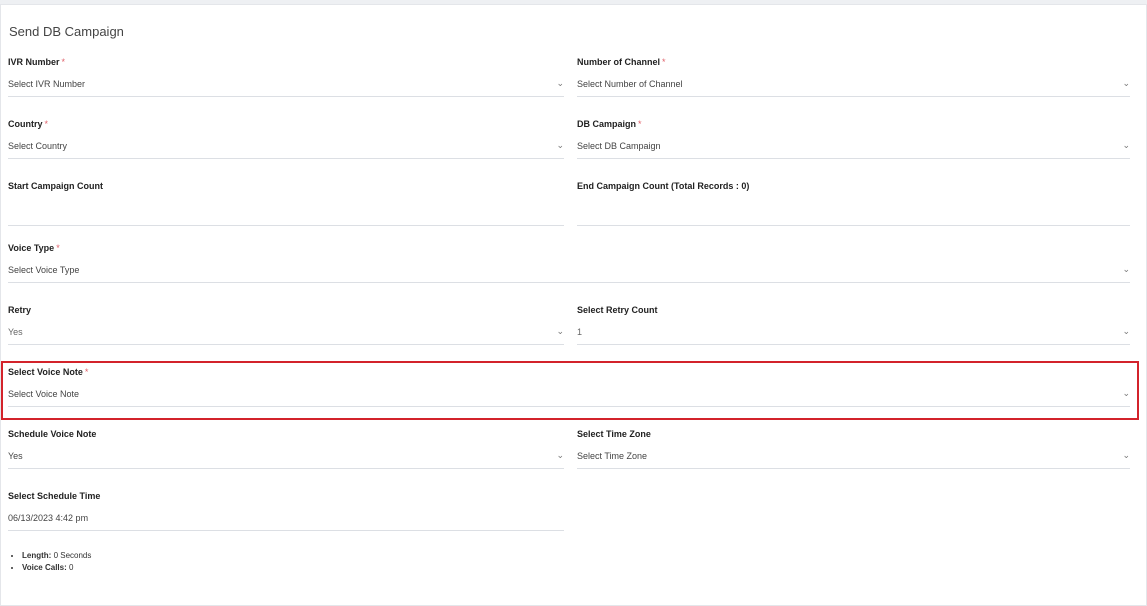 This screenshot has height=606, width=1147. Describe the element at coordinates (48, 518) in the screenshot. I see `schedule-time-value: 06/13/2023 4:42 pm` at that location.